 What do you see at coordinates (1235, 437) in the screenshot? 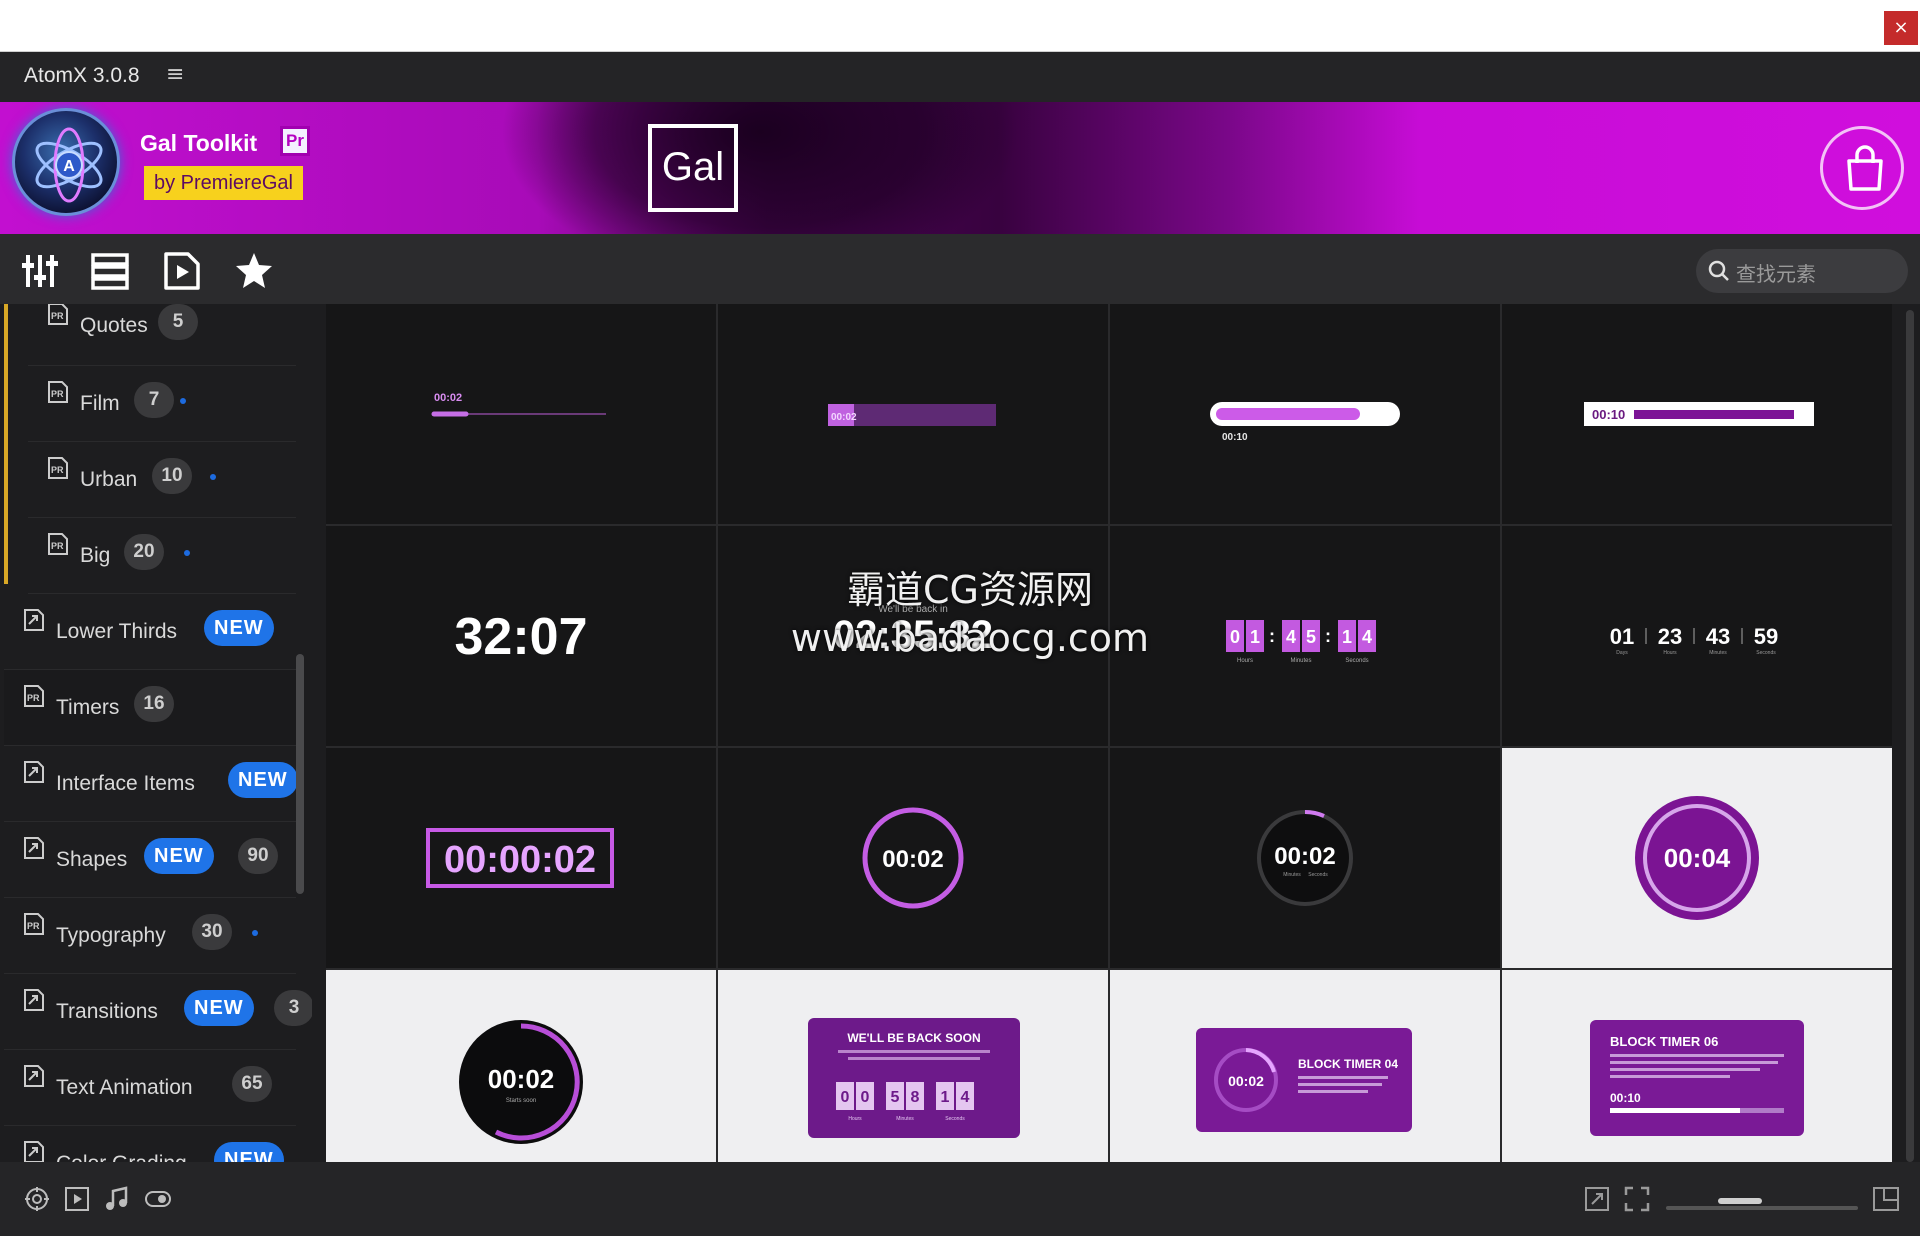
I see `timer-text: 00:10` at bounding box center [1235, 437].